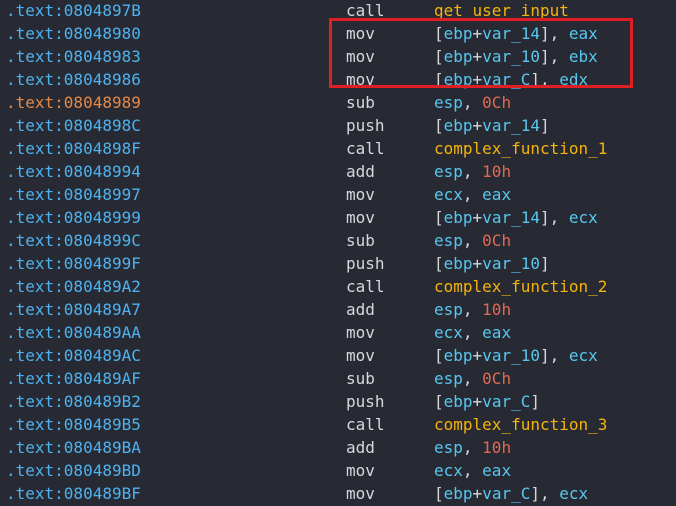 This screenshot has height=506, width=676. What do you see at coordinates (73, 470) in the screenshot?
I see `address-label: .text:080489BD` at bounding box center [73, 470].